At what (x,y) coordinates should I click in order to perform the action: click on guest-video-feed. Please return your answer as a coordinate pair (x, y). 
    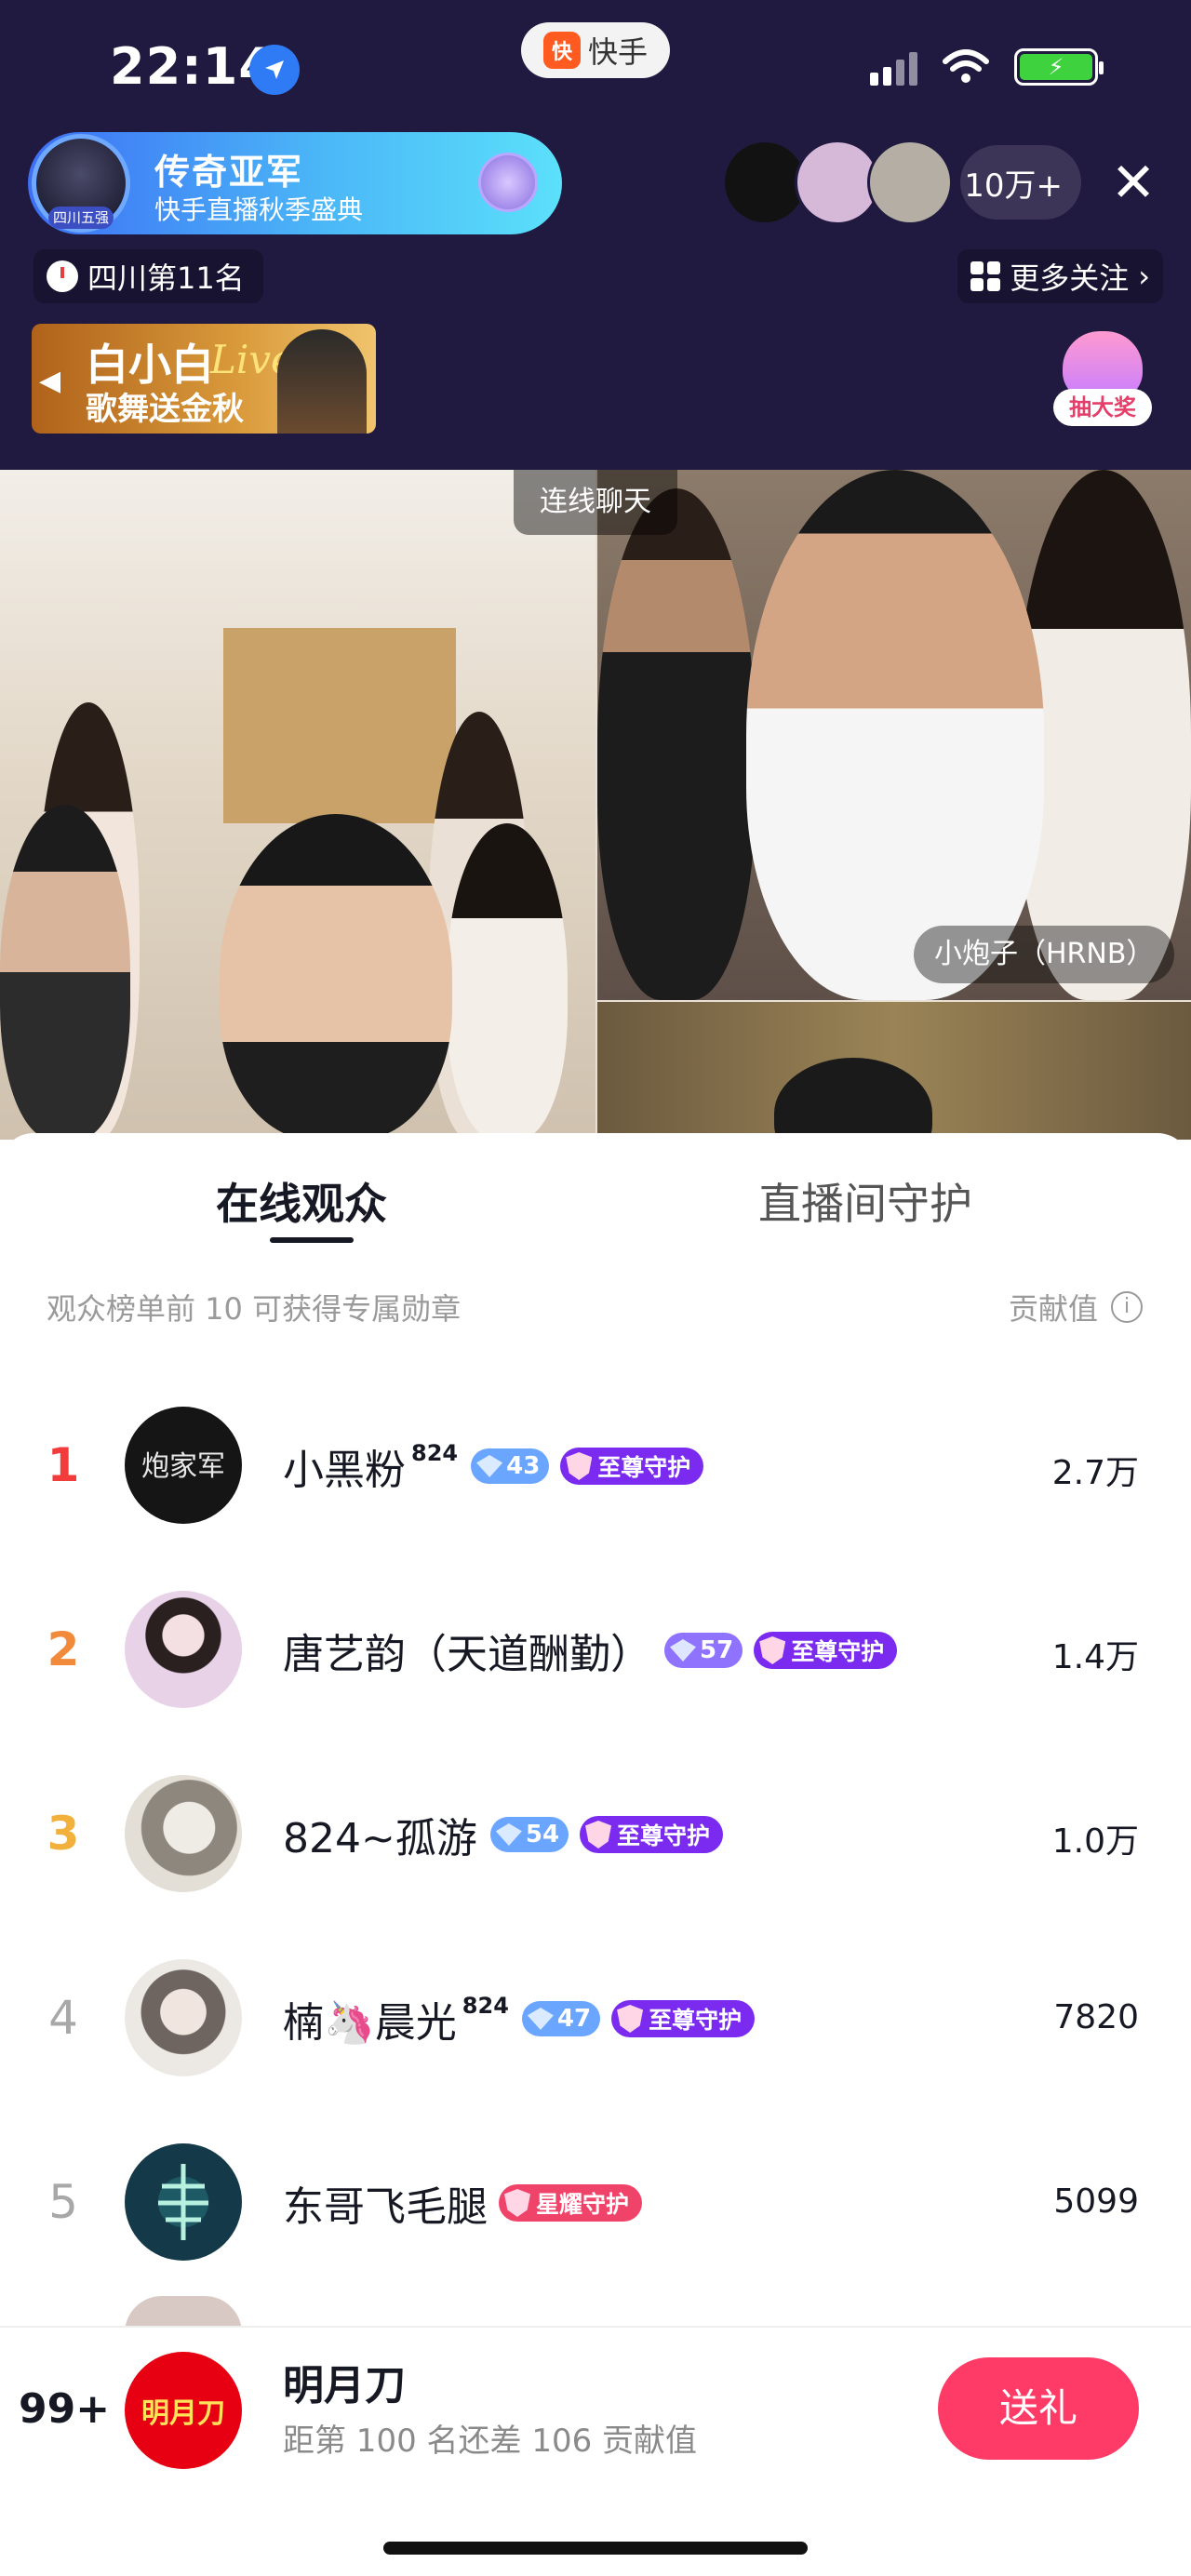
    Looking at the image, I should click on (894, 735).